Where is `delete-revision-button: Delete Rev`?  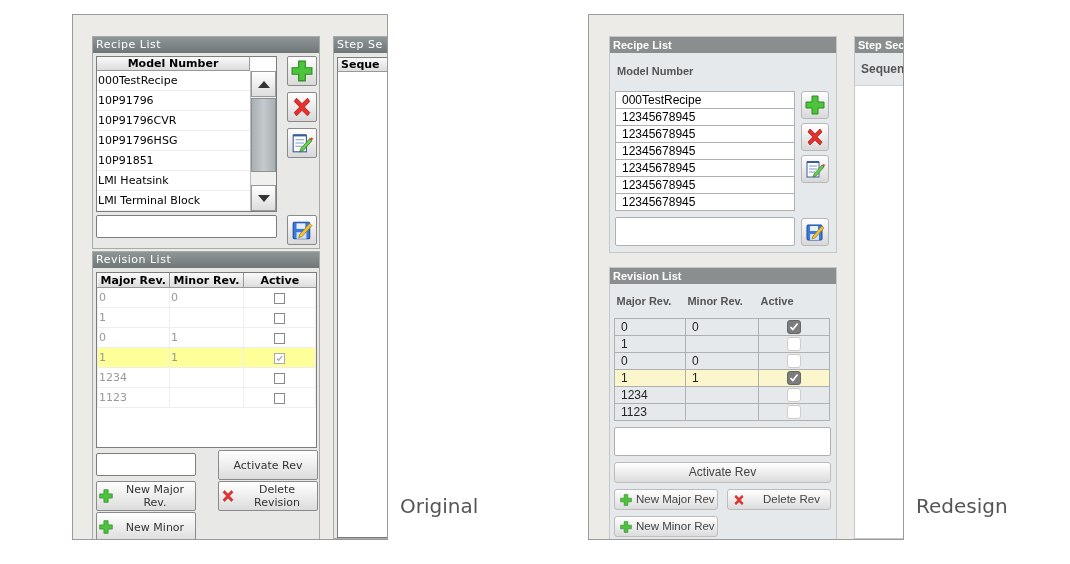 delete-revision-button: Delete Rev is located at coordinates (779, 499).